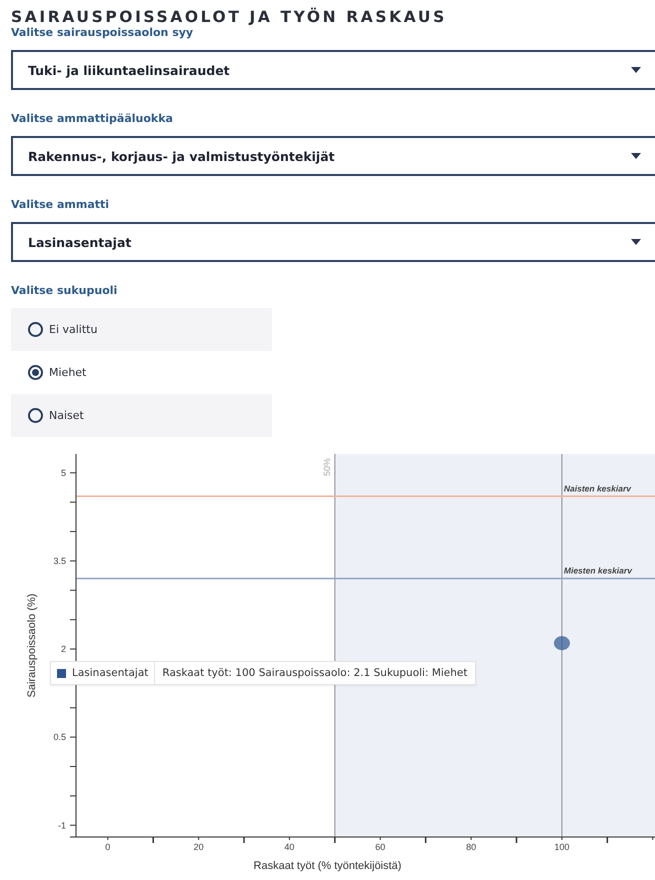 The width and height of the screenshot is (655, 880). Describe the element at coordinates (199, 847) in the screenshot. I see `tick-label: 20` at that location.